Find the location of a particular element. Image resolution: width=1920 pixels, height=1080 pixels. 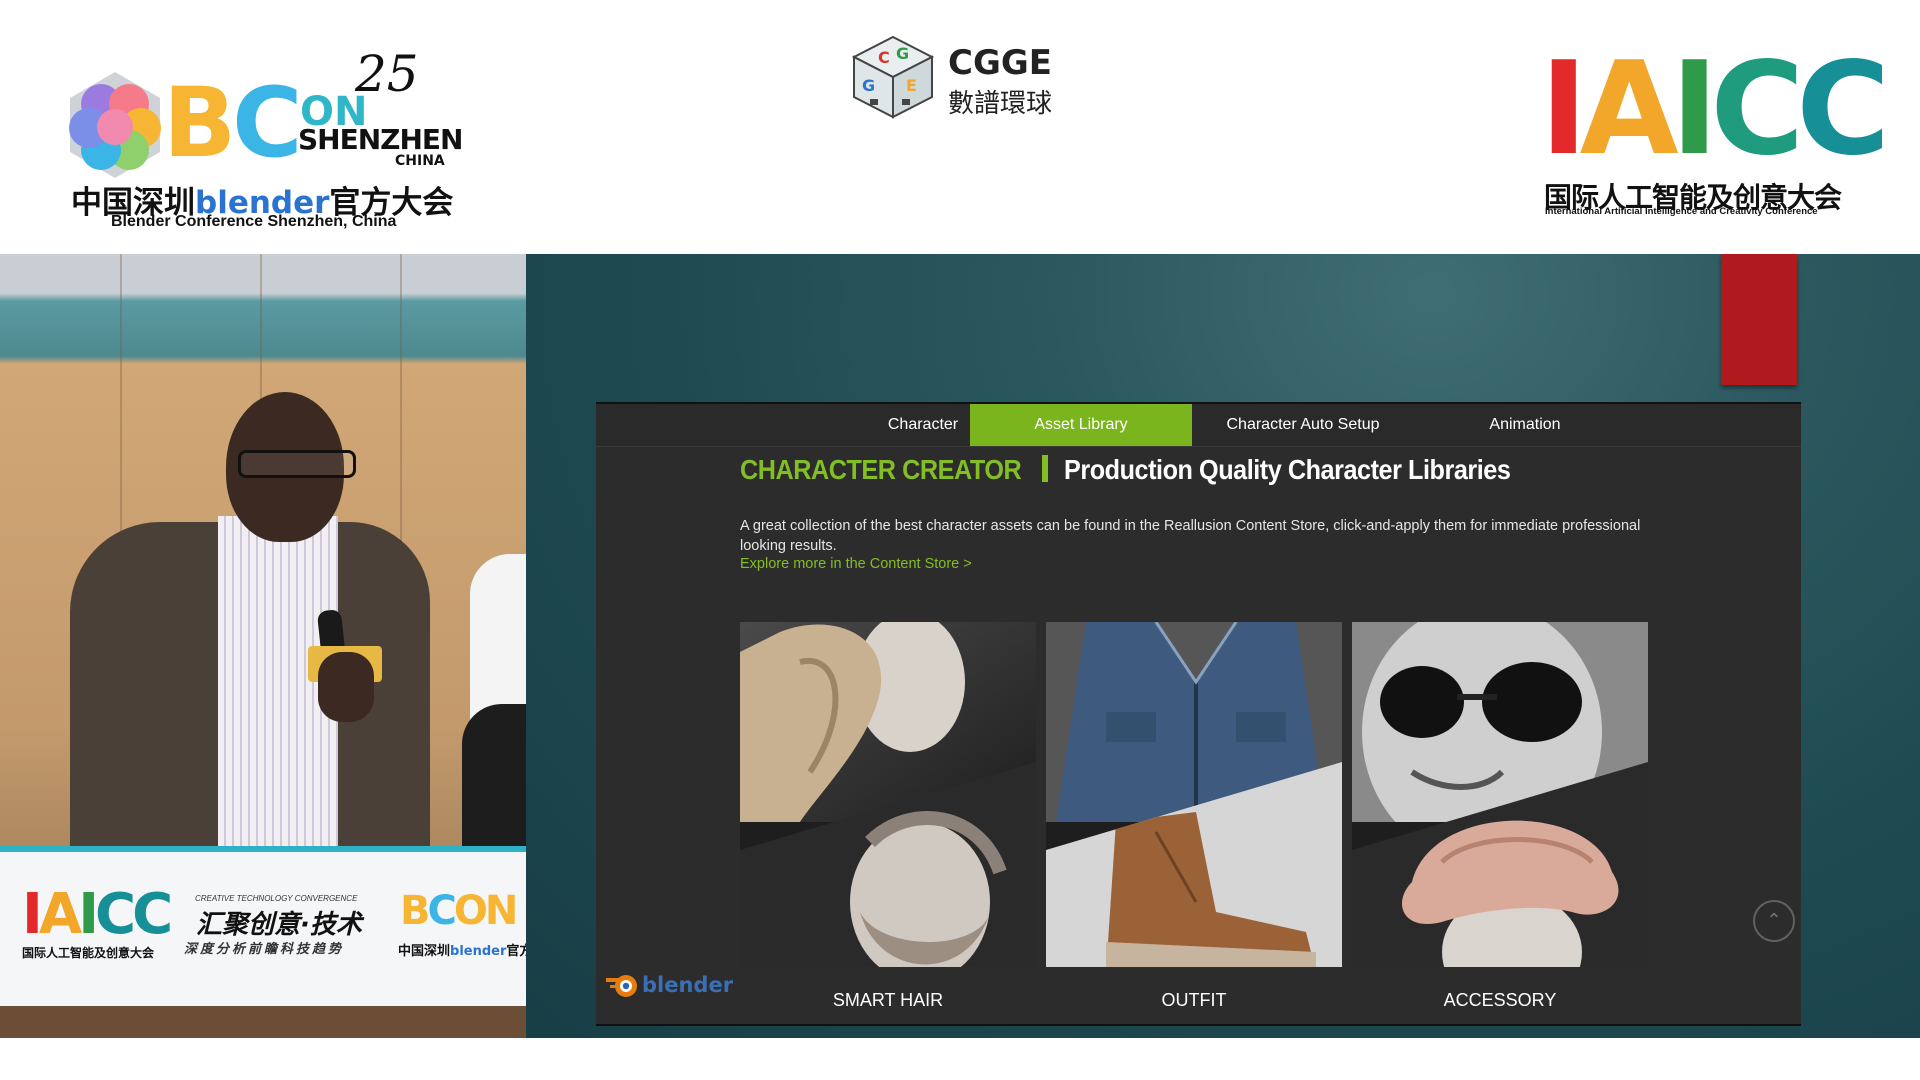

bcon-city: SHENZHEN is located at coordinates (380, 139).